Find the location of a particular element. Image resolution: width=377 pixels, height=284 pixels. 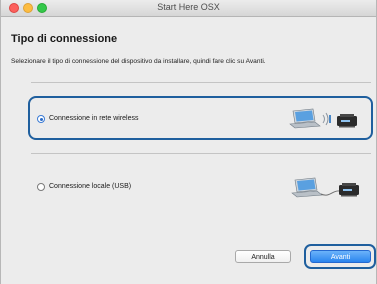

page-title: Tipo di connessione is located at coordinates (64, 39).